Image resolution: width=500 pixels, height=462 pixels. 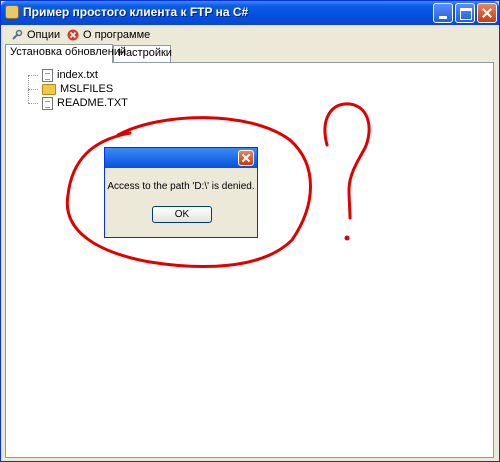 What do you see at coordinates (246, 158) in the screenshot?
I see `dialog-close-button` at bounding box center [246, 158].